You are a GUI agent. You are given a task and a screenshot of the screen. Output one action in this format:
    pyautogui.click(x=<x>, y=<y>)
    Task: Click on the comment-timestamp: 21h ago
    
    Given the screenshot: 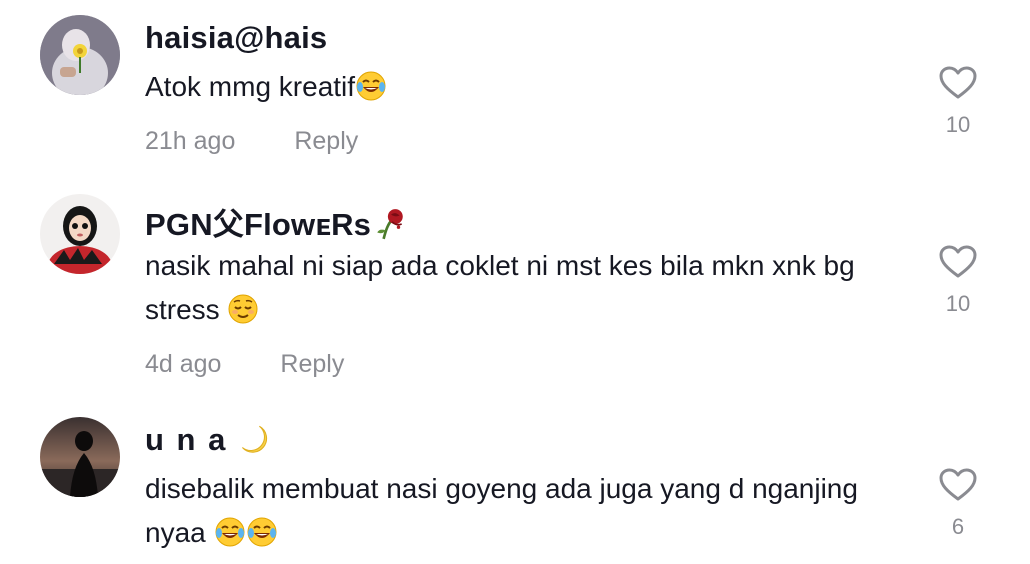 What is the action you would take?
    pyautogui.click(x=190, y=141)
    